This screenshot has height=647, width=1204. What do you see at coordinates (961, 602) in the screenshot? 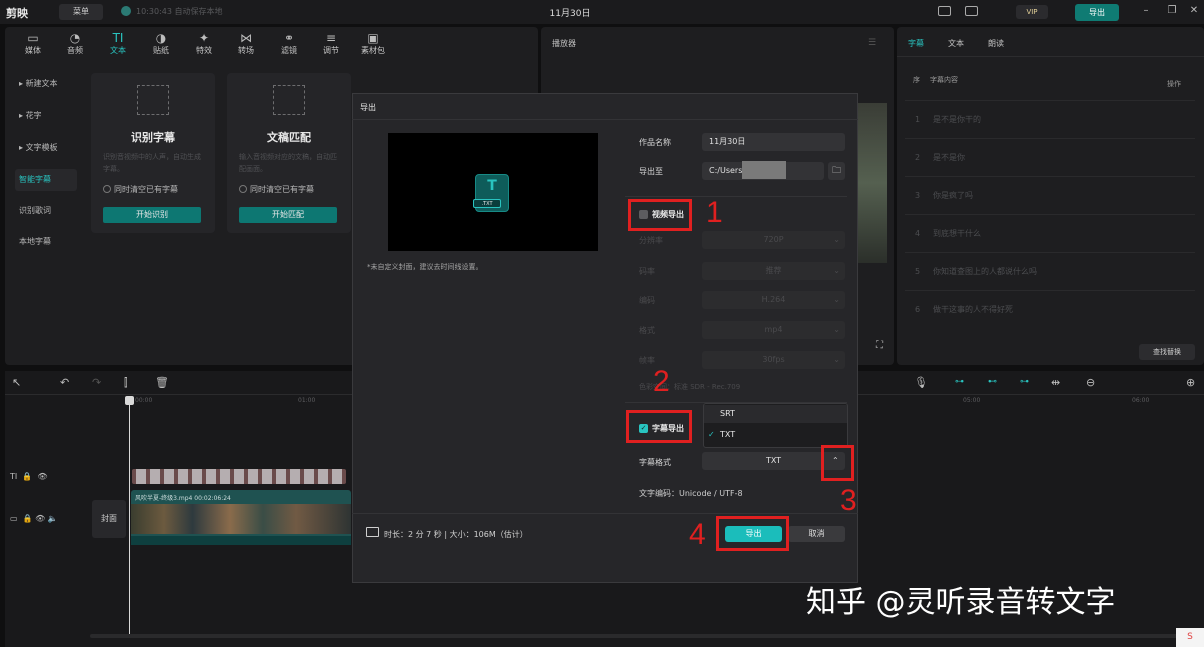
I see `watermark: 知乎 @灵听录音转文字` at bounding box center [961, 602].